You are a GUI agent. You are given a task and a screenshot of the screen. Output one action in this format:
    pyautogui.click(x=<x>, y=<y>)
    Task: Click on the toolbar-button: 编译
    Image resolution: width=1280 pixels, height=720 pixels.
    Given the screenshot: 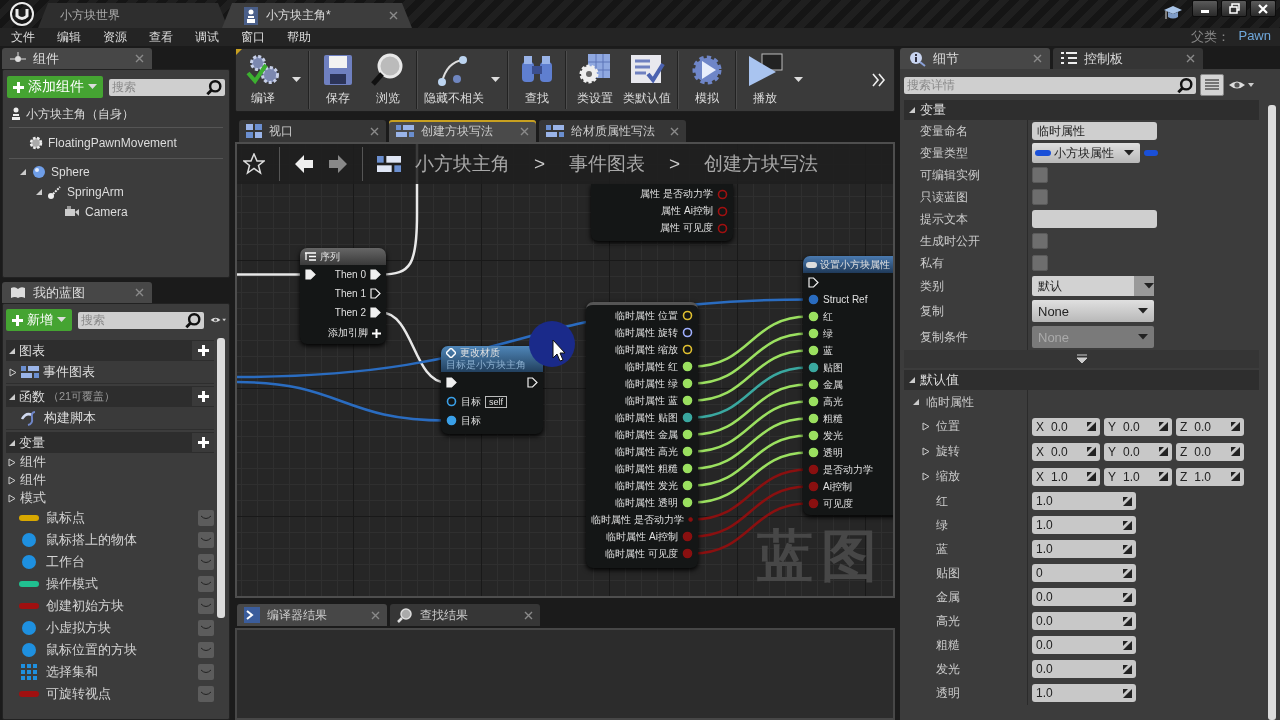 What is the action you would take?
    pyautogui.click(x=263, y=80)
    